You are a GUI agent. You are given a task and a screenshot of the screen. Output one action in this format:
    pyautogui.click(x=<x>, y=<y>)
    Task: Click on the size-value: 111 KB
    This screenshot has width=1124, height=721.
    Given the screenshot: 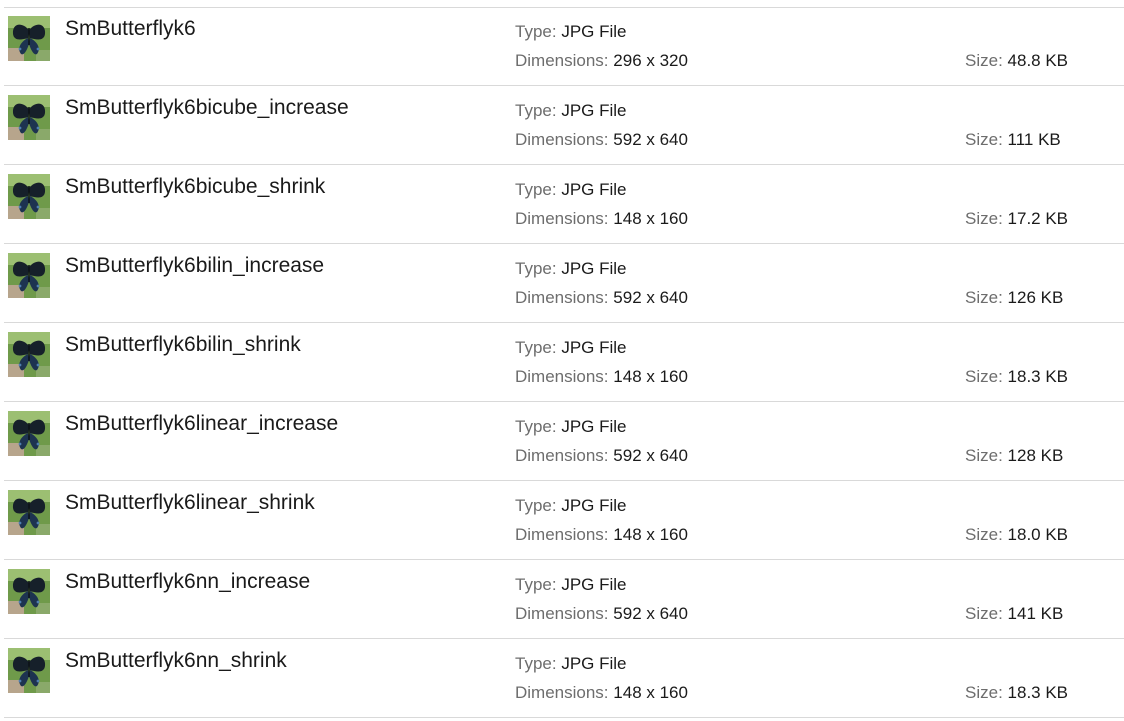 What is the action you would take?
    pyautogui.click(x=1034, y=139)
    